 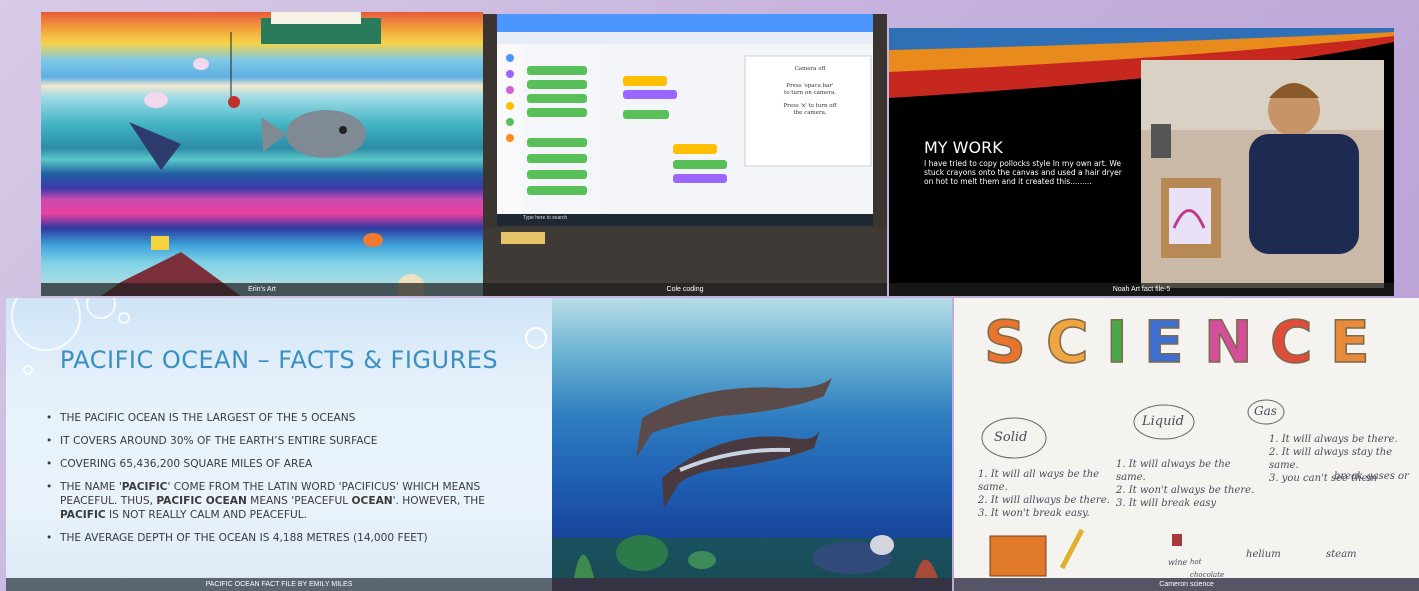 I want to click on stage-line: the camera., so click(x=810, y=113).